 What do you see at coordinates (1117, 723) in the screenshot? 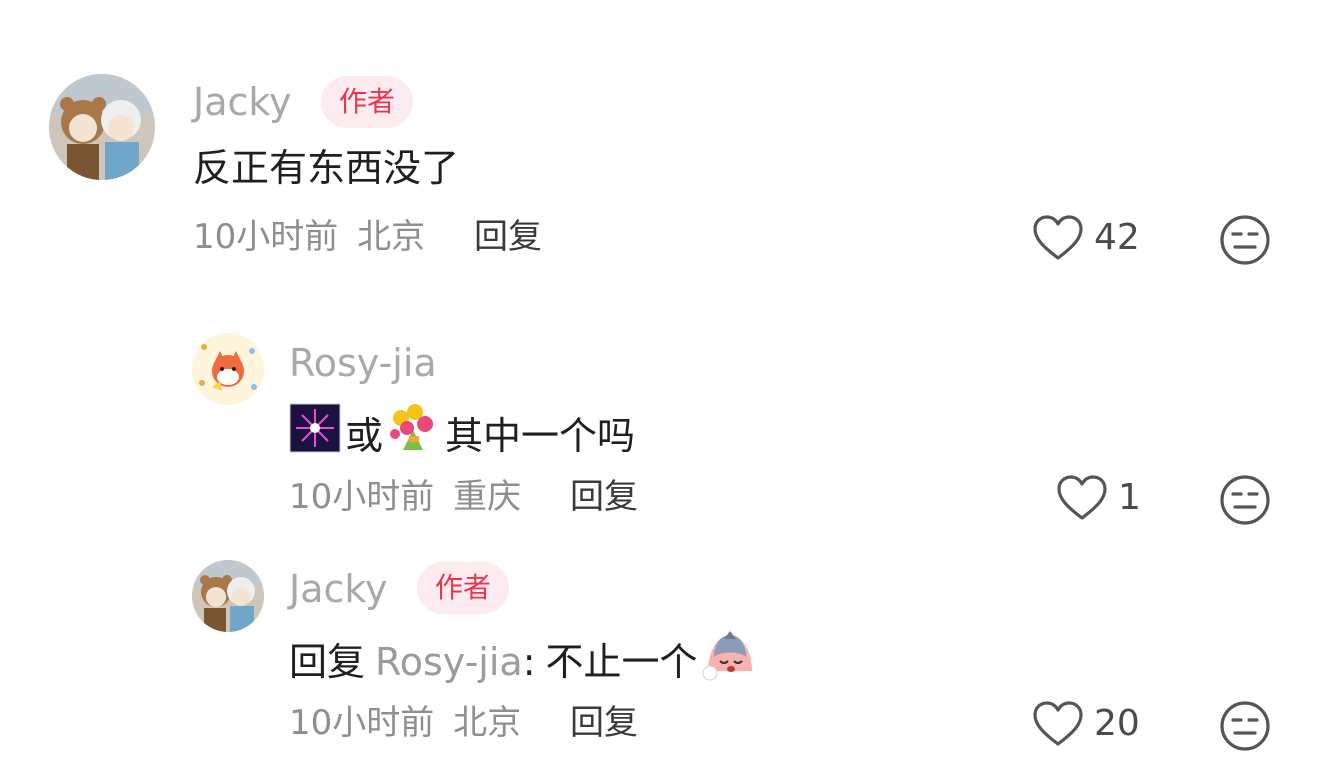
I see `like-count: 20` at bounding box center [1117, 723].